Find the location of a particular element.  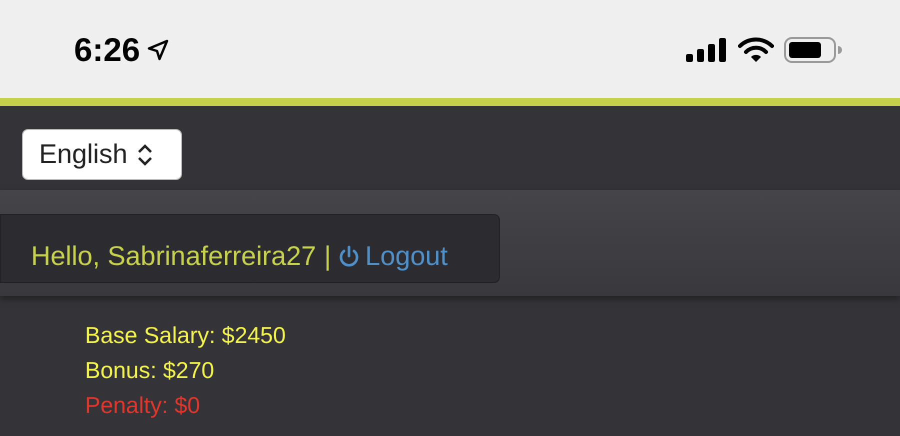

salary-line: Bonus: $270 is located at coordinates (150, 370).